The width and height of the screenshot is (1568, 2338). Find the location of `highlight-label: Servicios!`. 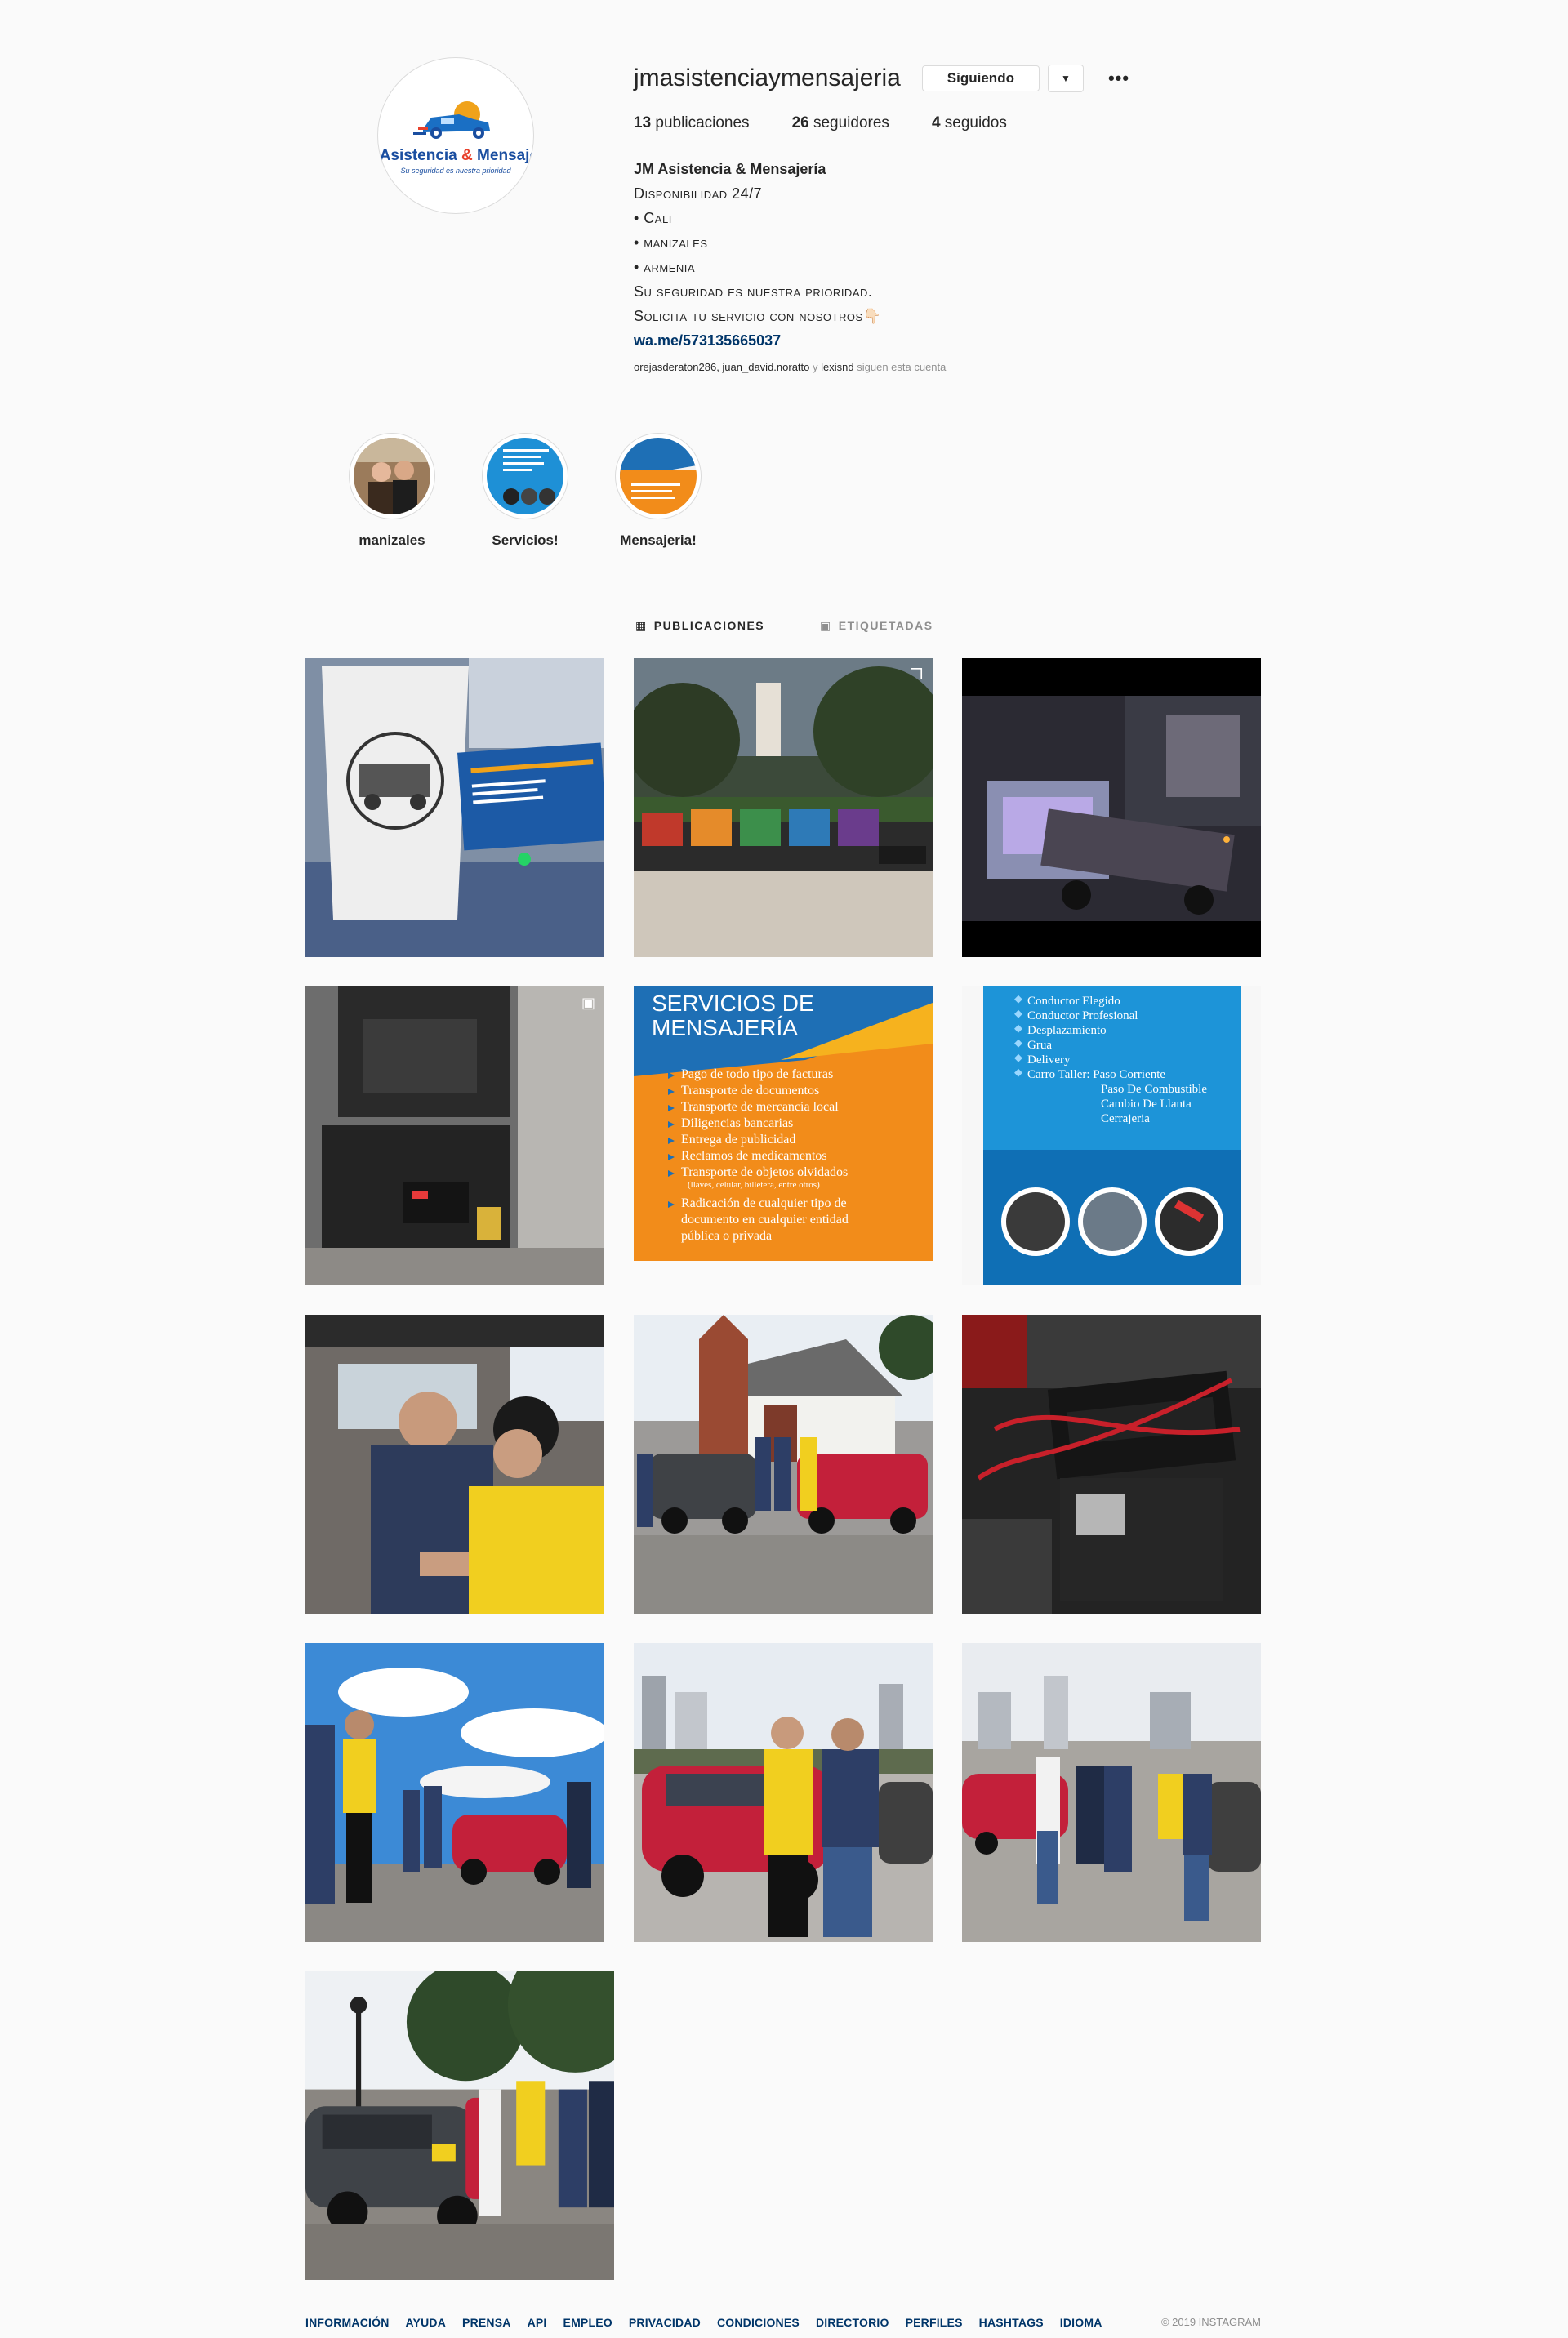

highlight-label: Servicios! is located at coordinates (525, 540).